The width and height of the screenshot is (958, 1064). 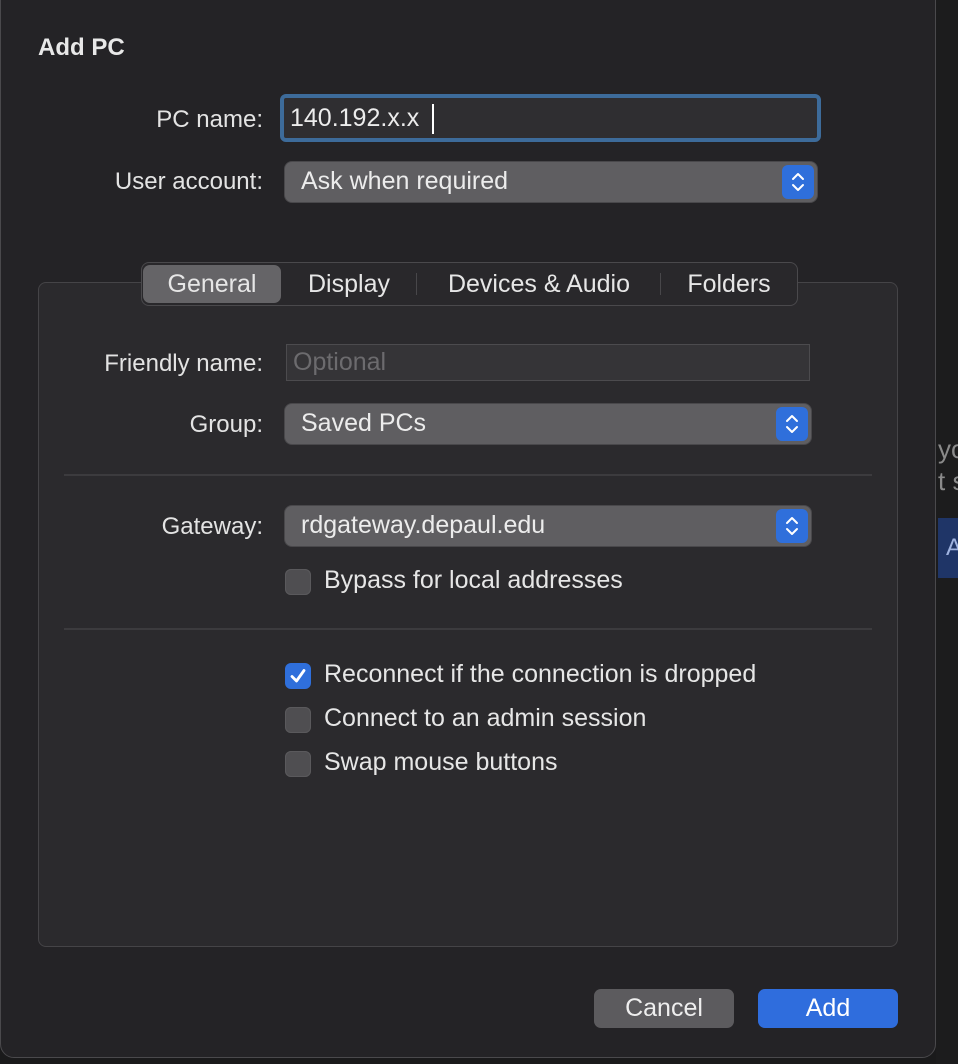 What do you see at coordinates (539, 284) in the screenshot?
I see `tab-devices-audio: Devices & Audio` at bounding box center [539, 284].